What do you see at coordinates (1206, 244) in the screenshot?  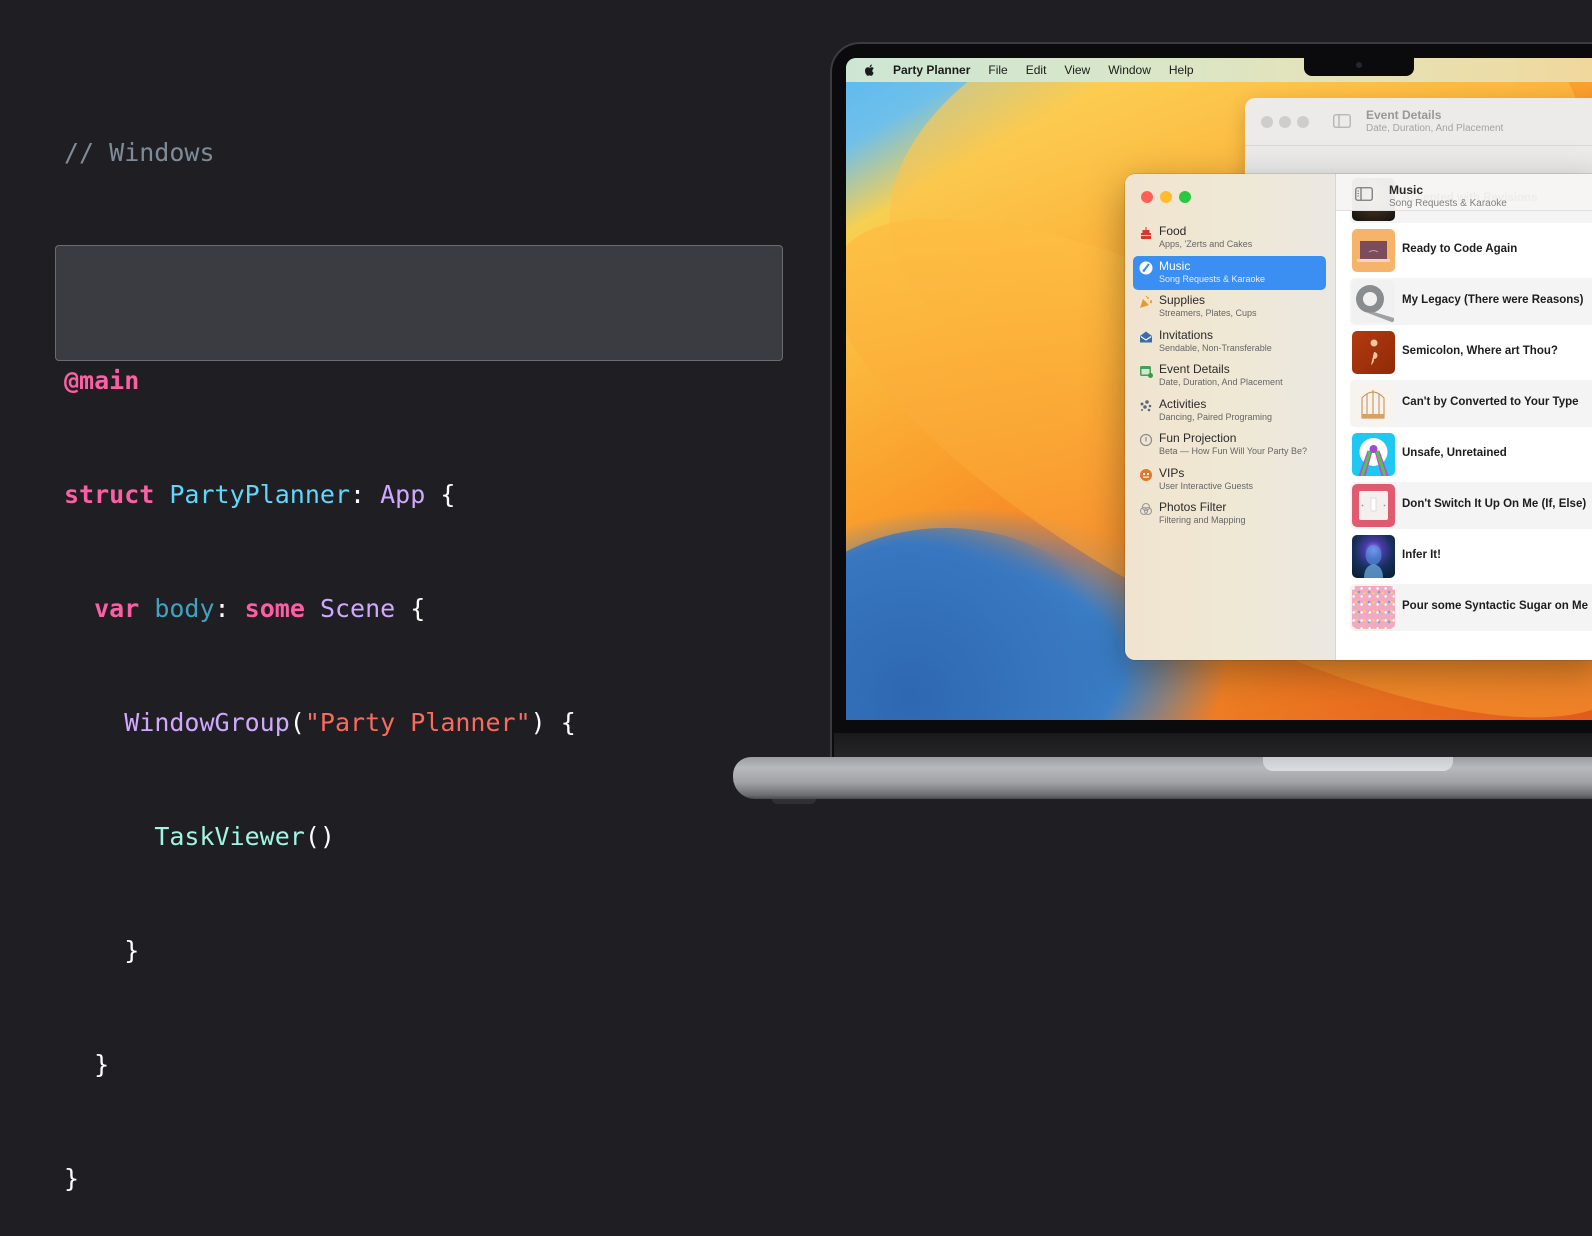 I see `sidebar-item-subtitle: Apps, 'Zerts and Cakes` at bounding box center [1206, 244].